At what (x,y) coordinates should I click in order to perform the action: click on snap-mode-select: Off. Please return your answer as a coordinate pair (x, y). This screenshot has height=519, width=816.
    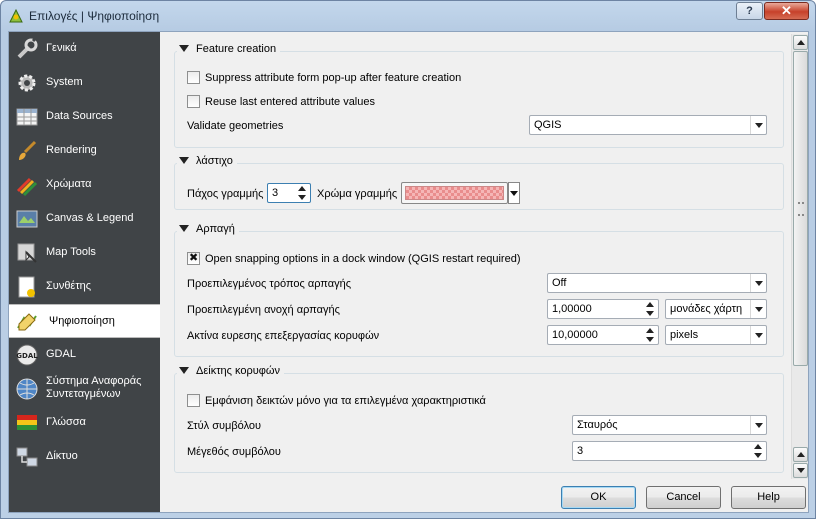
    Looking at the image, I should click on (657, 283).